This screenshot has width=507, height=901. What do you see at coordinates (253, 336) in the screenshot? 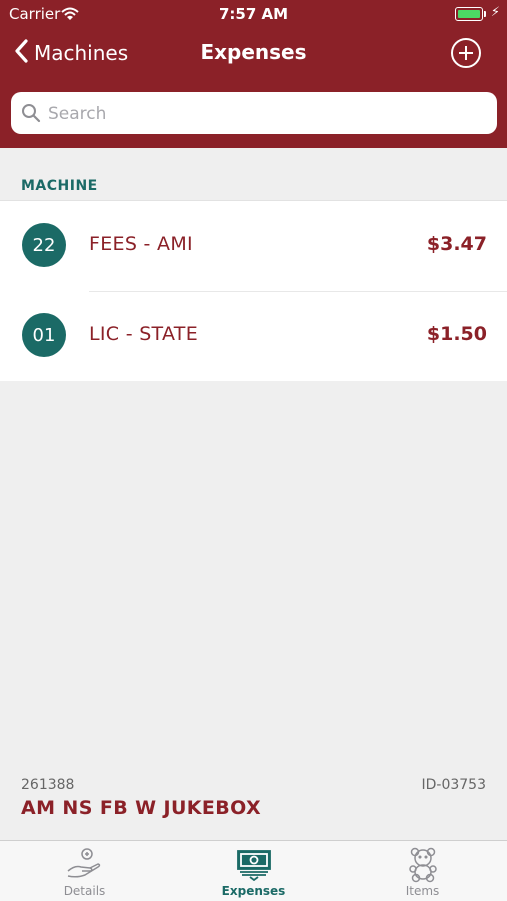
I see `expense-row: 01 LIC - STATE $1.50` at bounding box center [253, 336].